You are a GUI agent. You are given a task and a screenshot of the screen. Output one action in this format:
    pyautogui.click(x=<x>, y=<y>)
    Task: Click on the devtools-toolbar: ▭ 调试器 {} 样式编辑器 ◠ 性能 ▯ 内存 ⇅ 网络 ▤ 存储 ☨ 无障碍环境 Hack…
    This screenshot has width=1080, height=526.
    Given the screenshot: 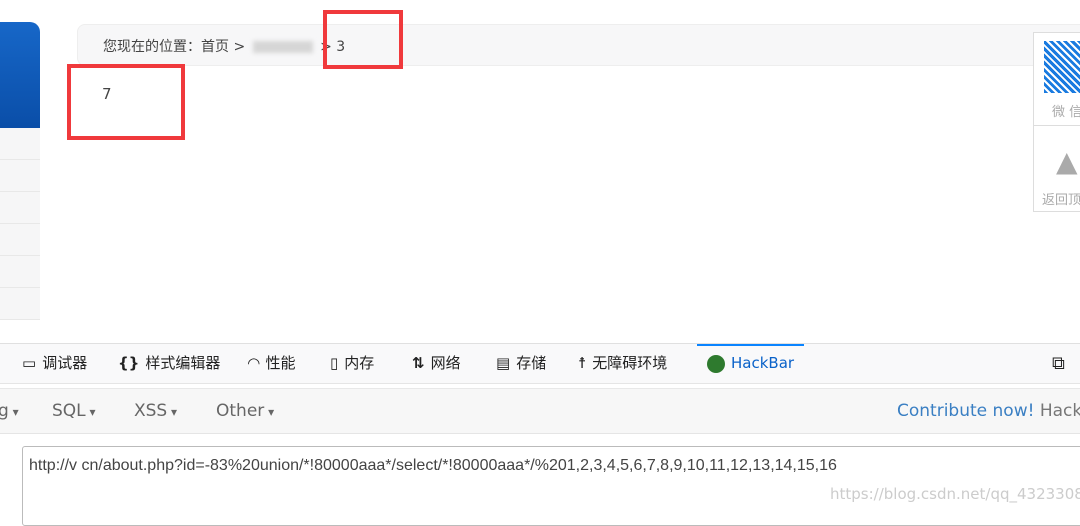 What is the action you would take?
    pyautogui.click(x=540, y=363)
    